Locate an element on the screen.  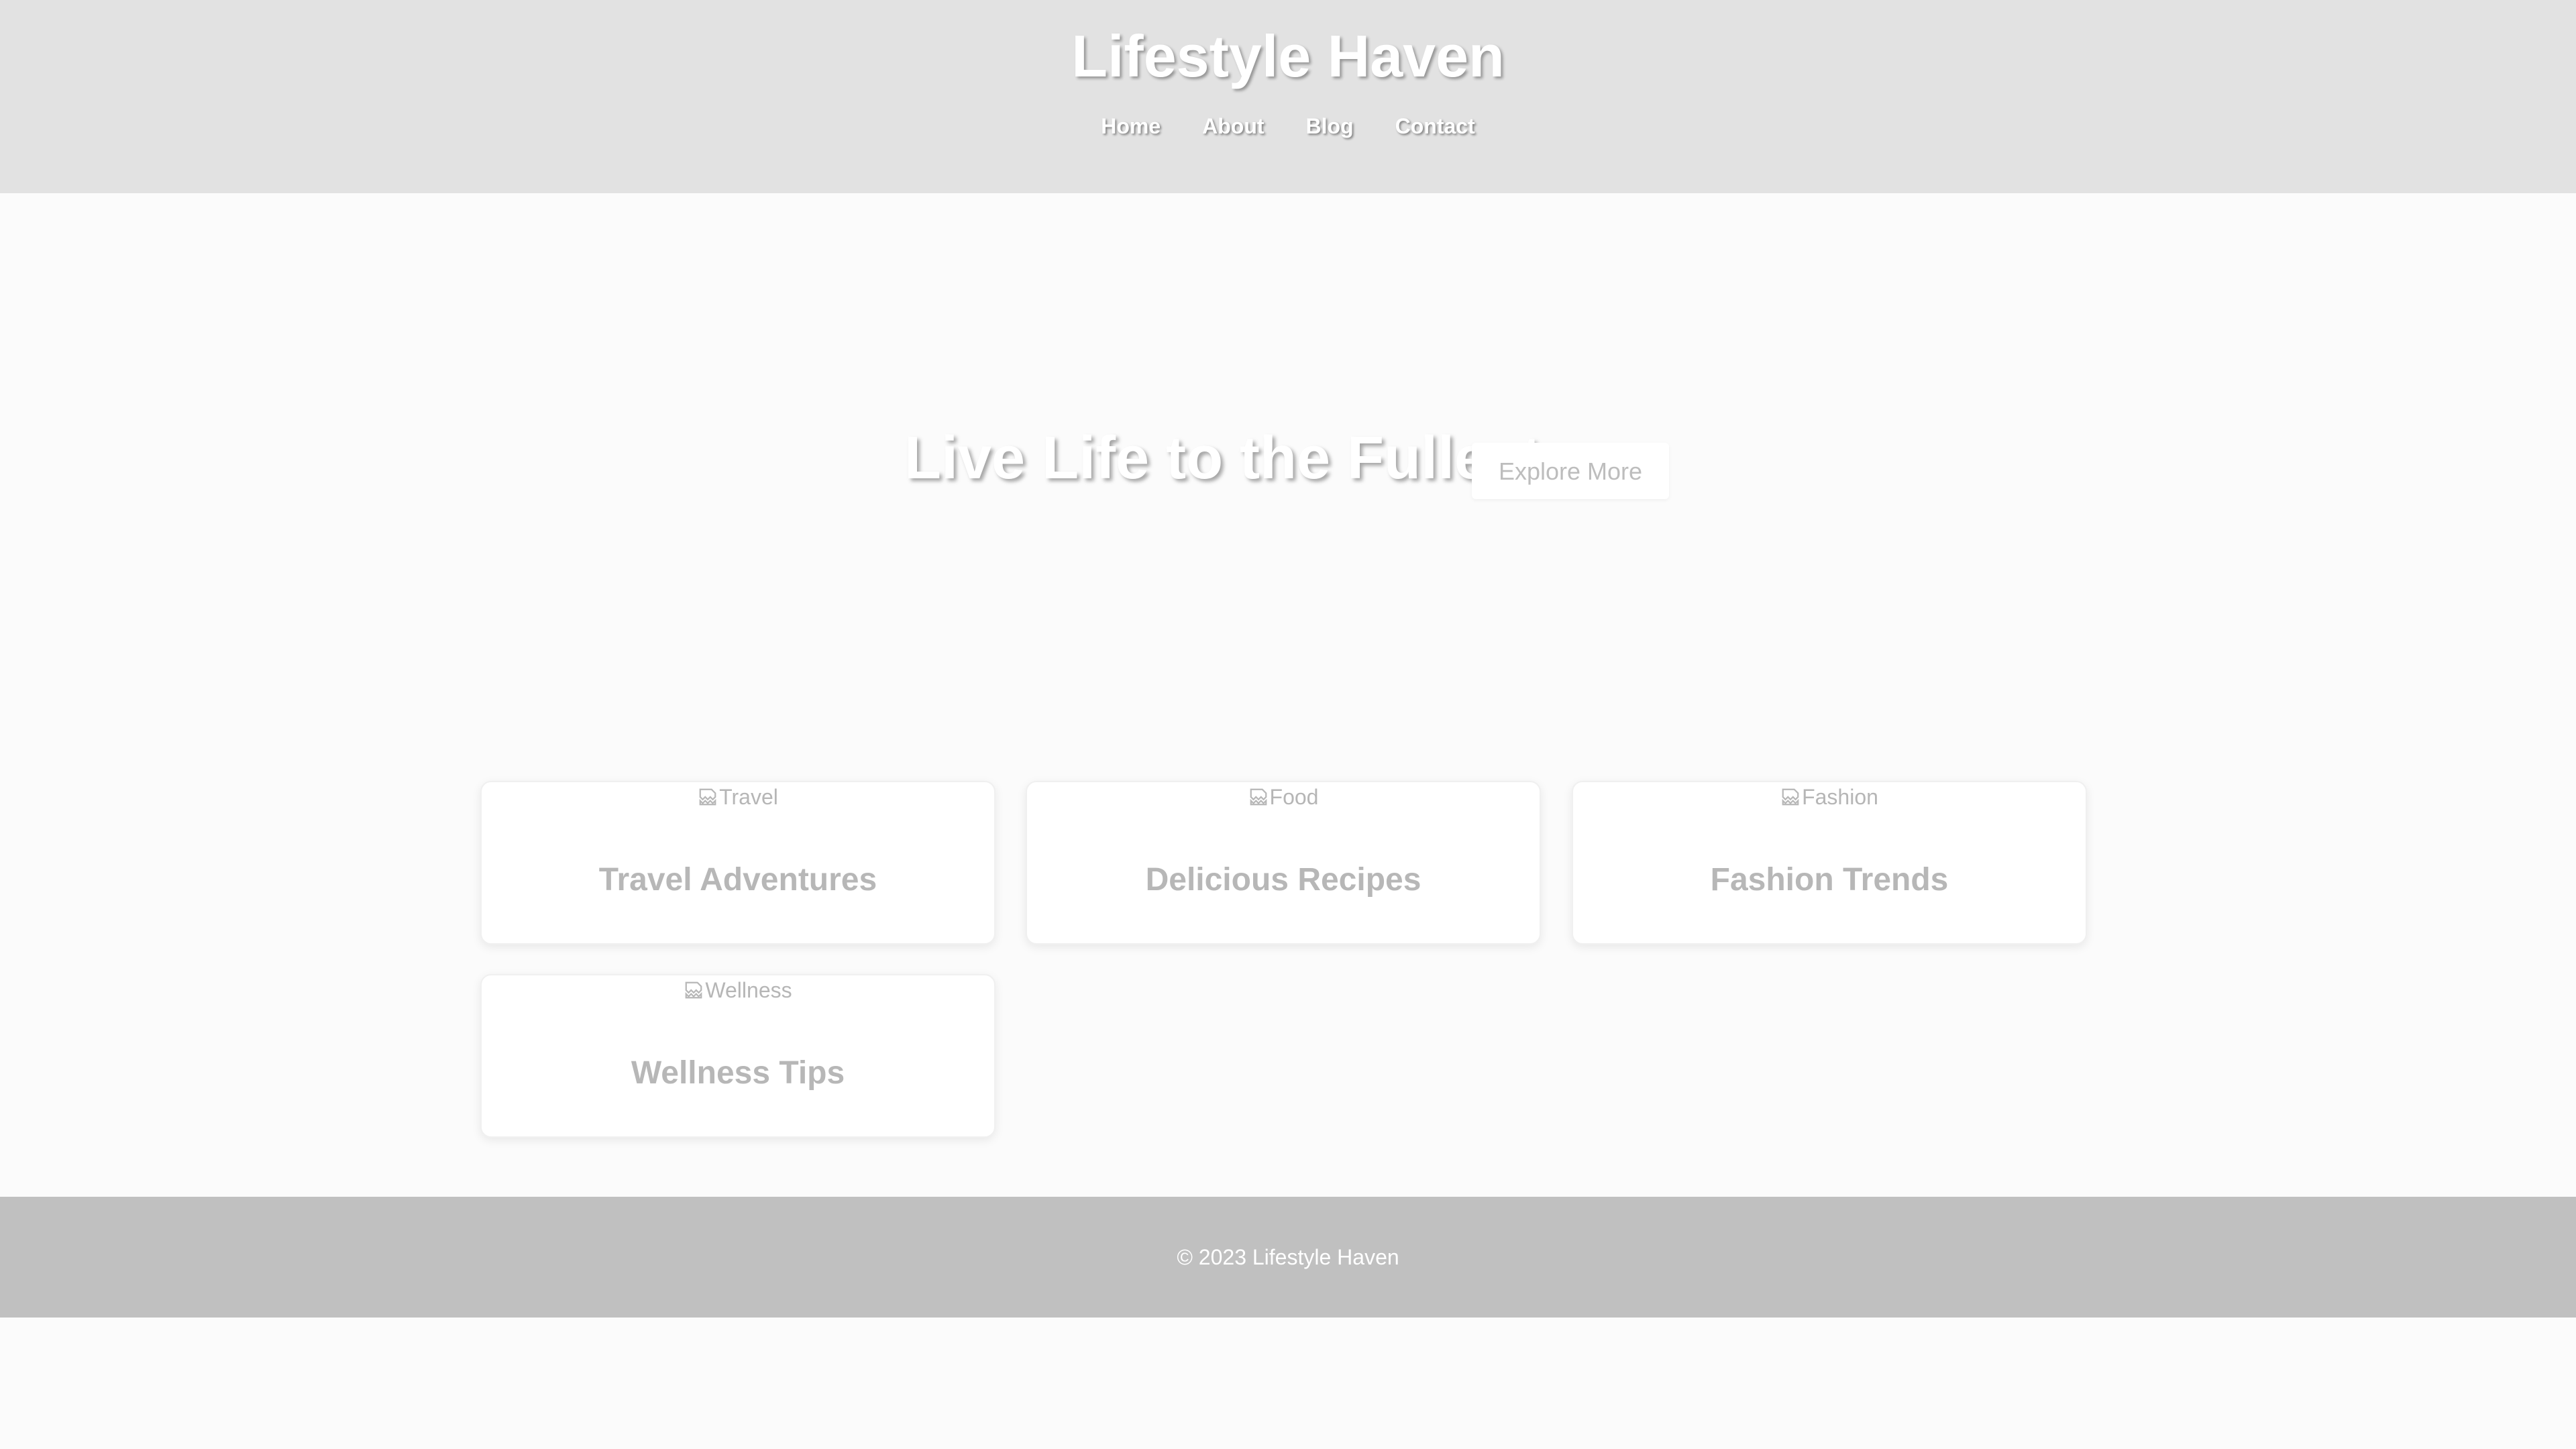
nav-link-contact: Contact is located at coordinates (1435, 126).